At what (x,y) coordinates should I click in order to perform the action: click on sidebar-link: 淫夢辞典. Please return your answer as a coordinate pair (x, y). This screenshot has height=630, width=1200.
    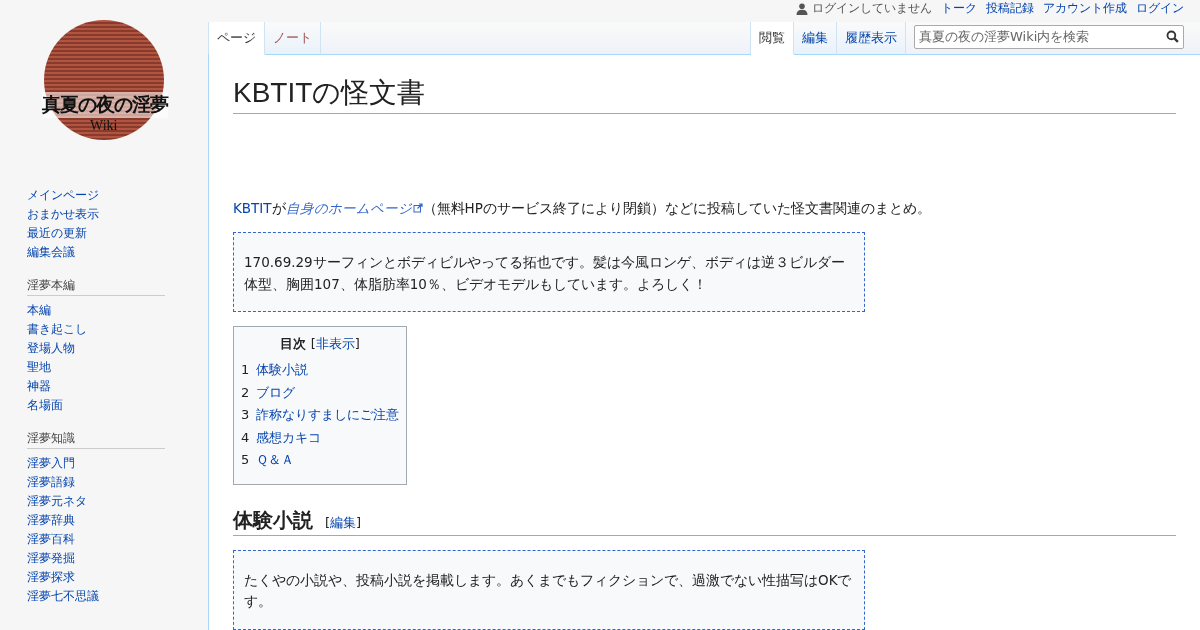
    Looking at the image, I should click on (117, 520).